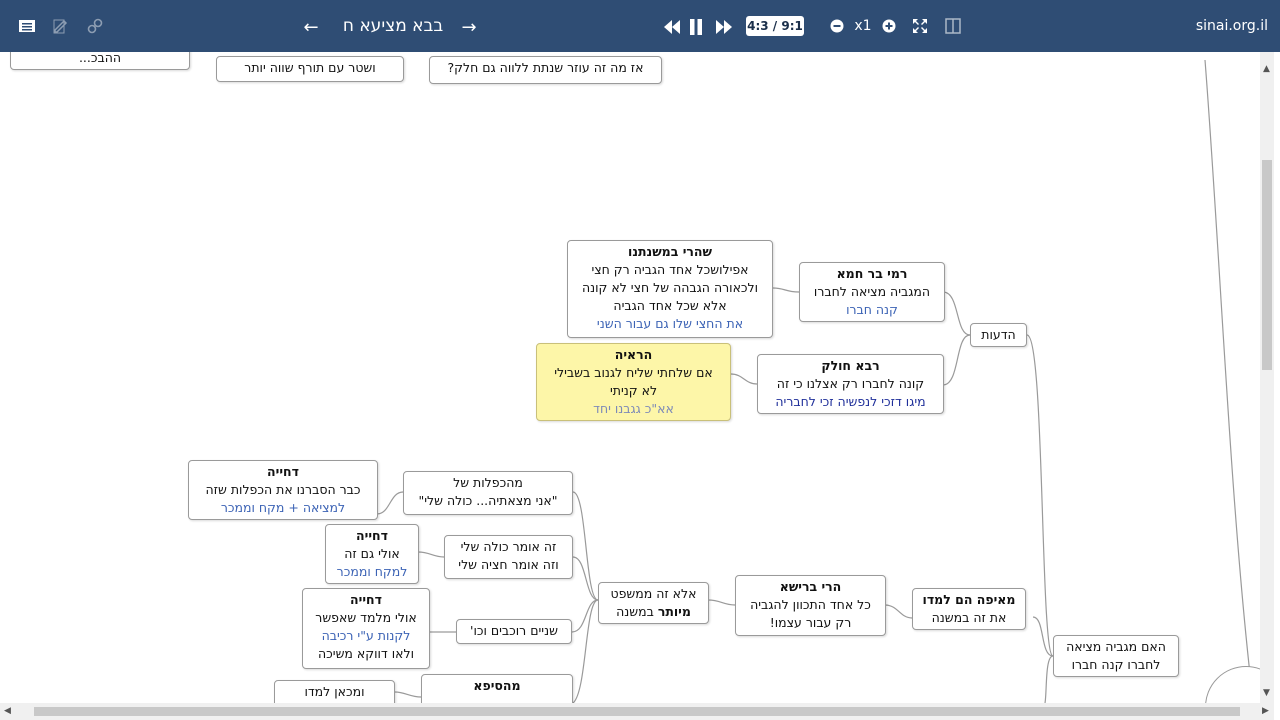  What do you see at coordinates (633, 390) in the screenshot?
I see `node-text: לא קניתי` at bounding box center [633, 390].